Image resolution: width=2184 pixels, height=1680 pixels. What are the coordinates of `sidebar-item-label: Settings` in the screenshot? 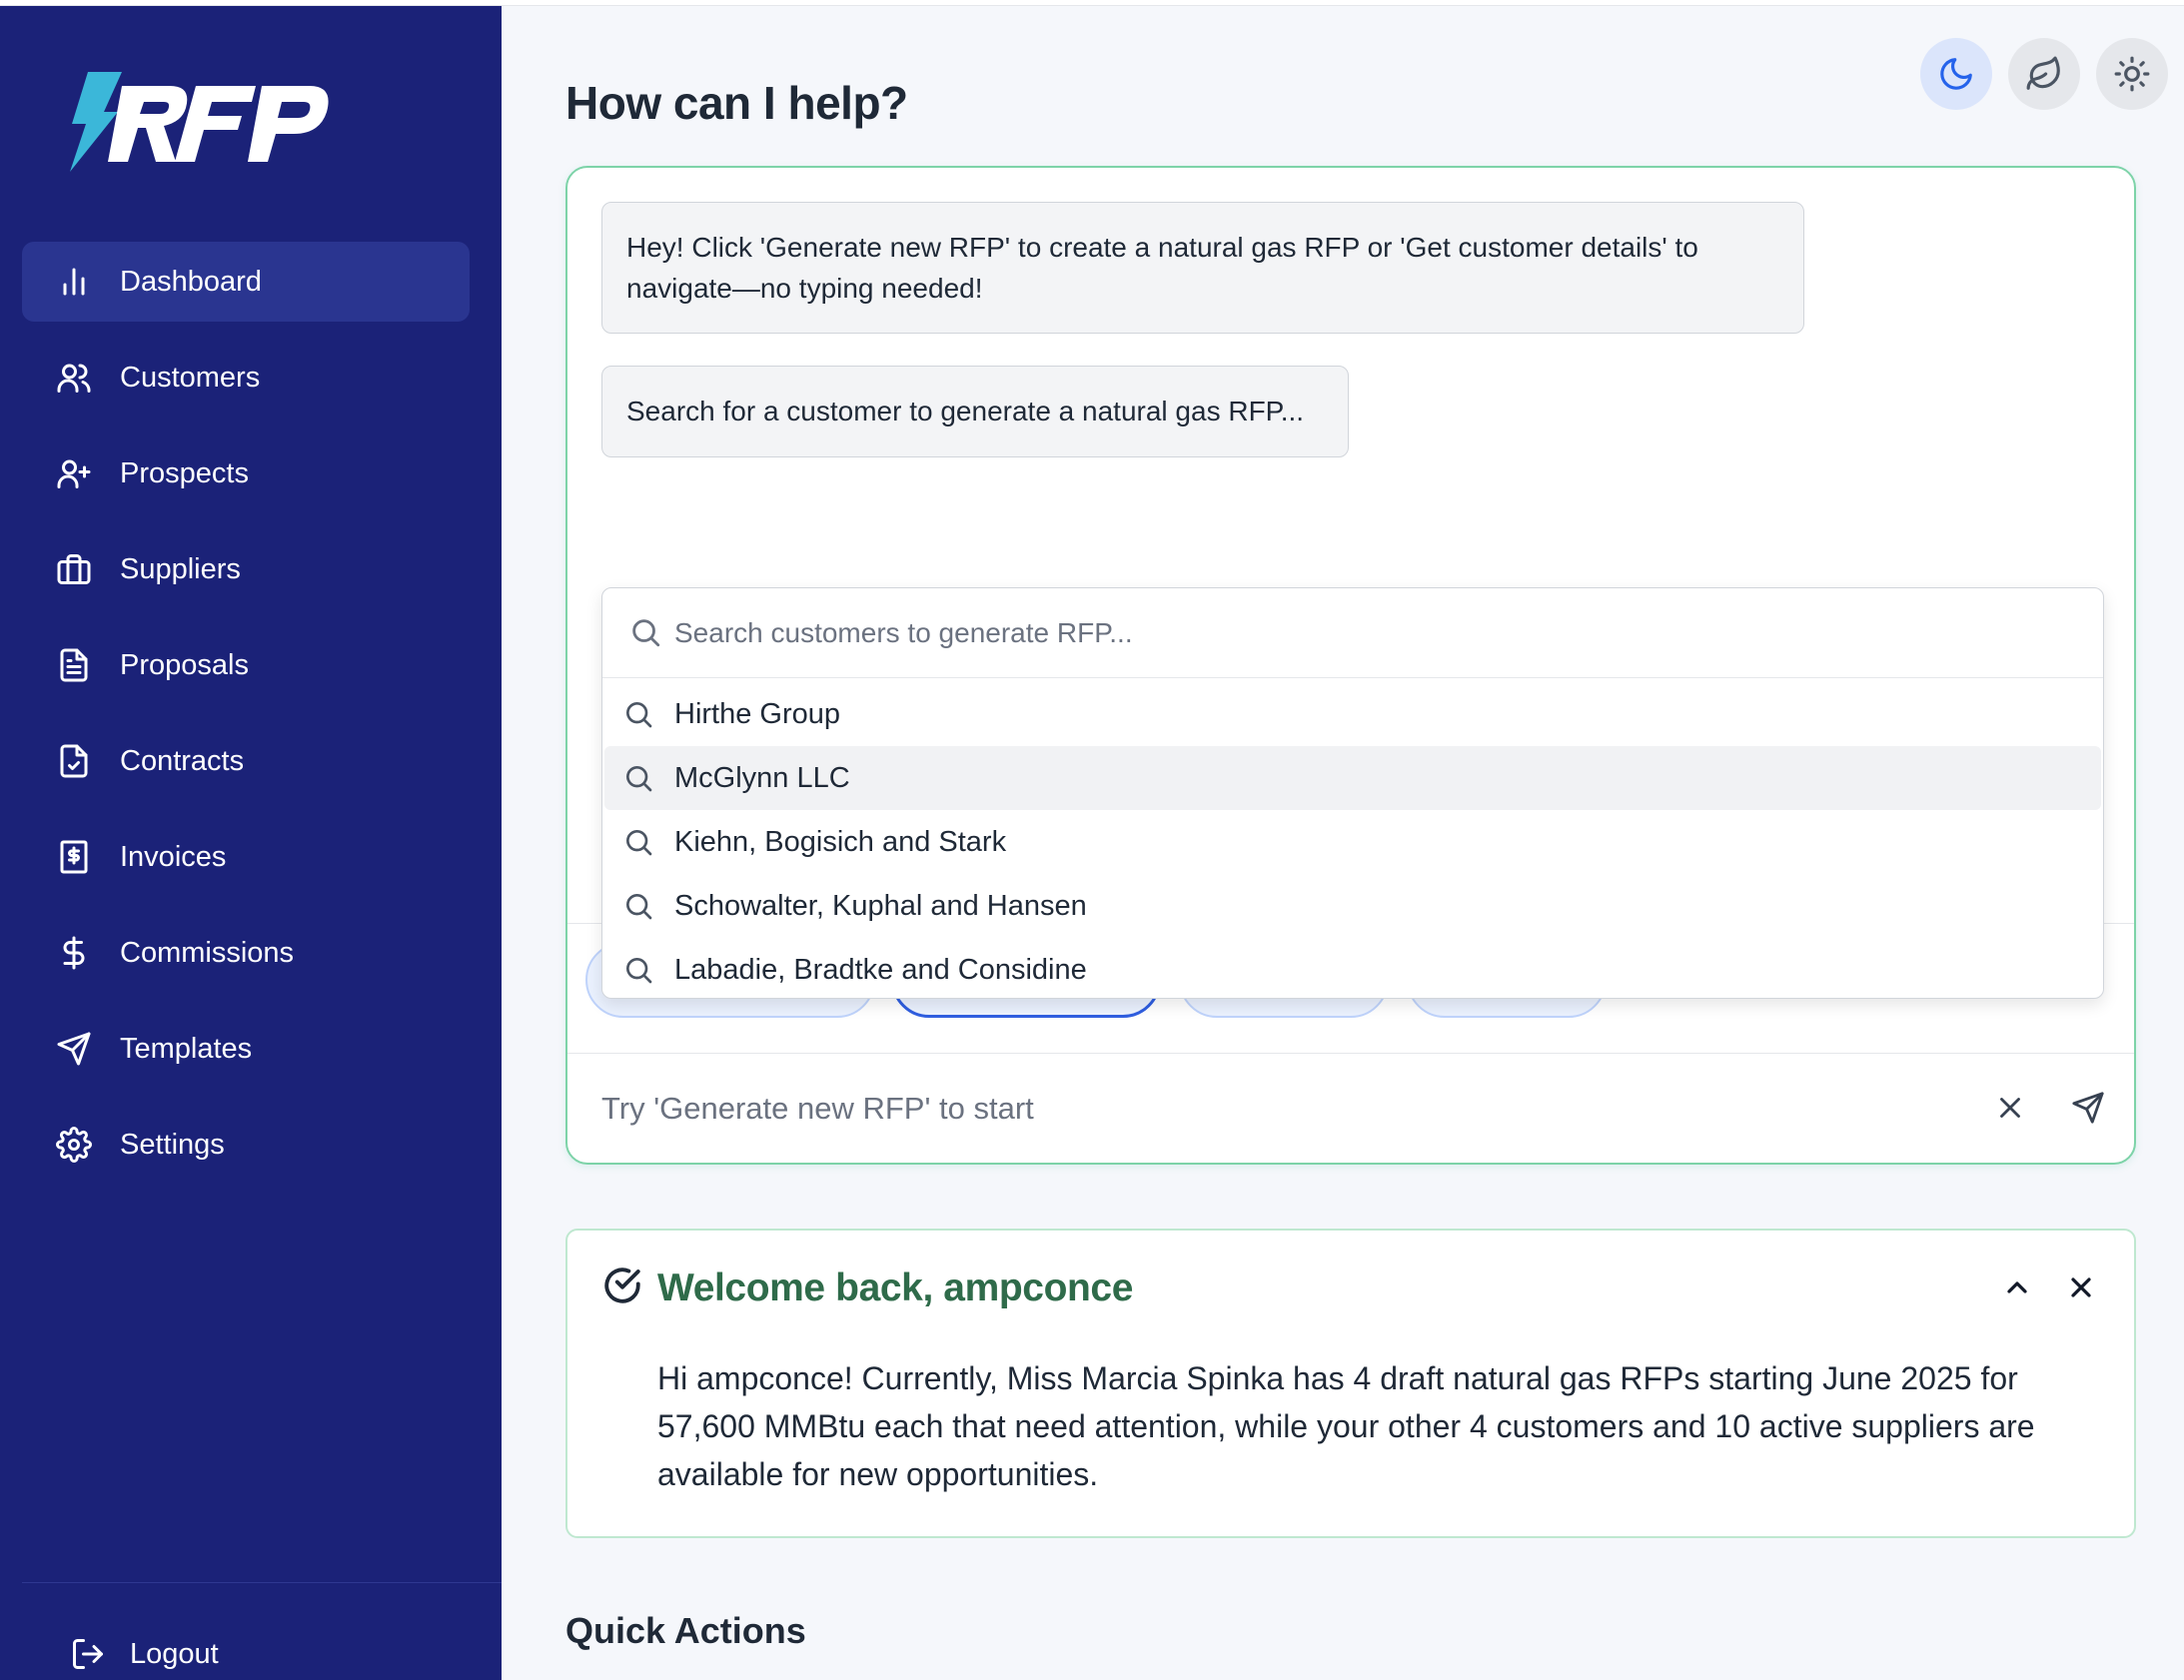 It's located at (172, 1144).